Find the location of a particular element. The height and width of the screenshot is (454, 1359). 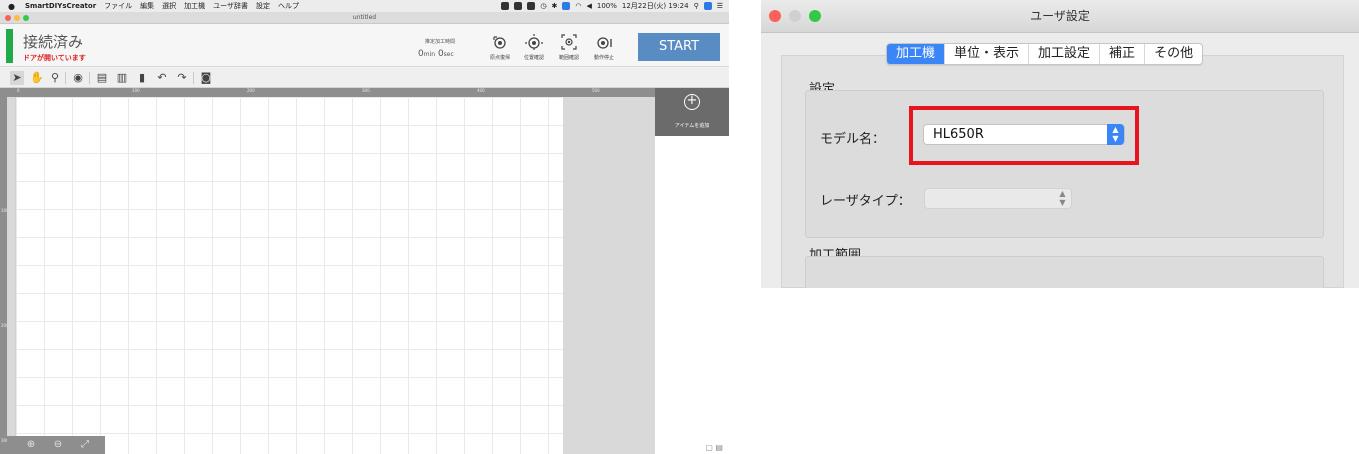

zoom-out-icon: ⊖ is located at coordinates (58, 445).